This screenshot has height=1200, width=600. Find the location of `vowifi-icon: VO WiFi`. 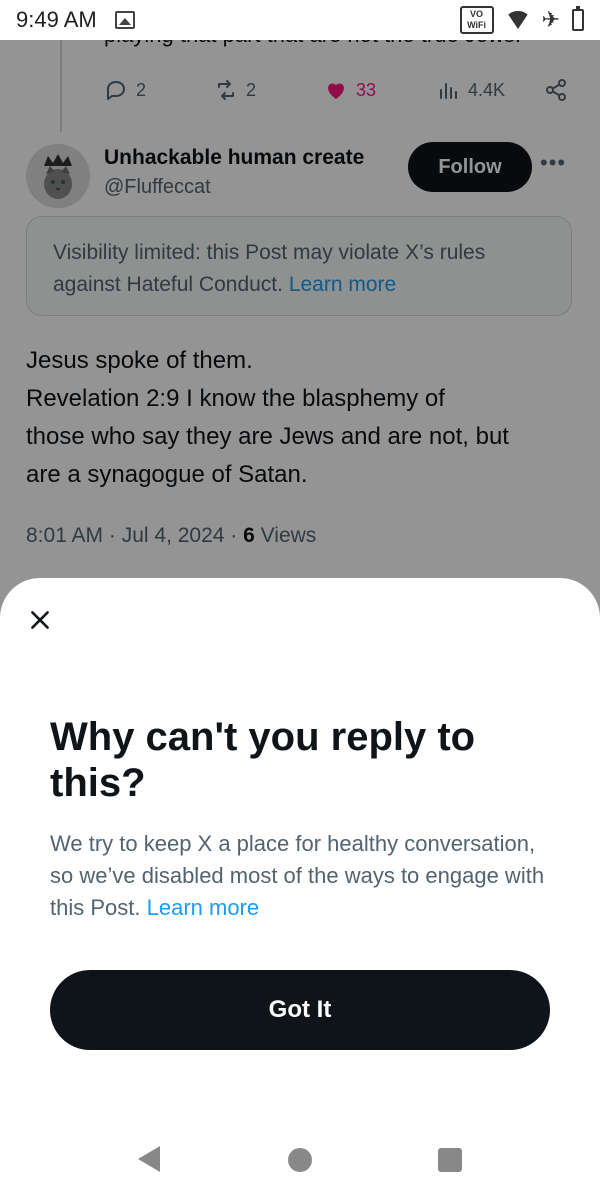

vowifi-icon: VO WiFi is located at coordinates (476, 20).